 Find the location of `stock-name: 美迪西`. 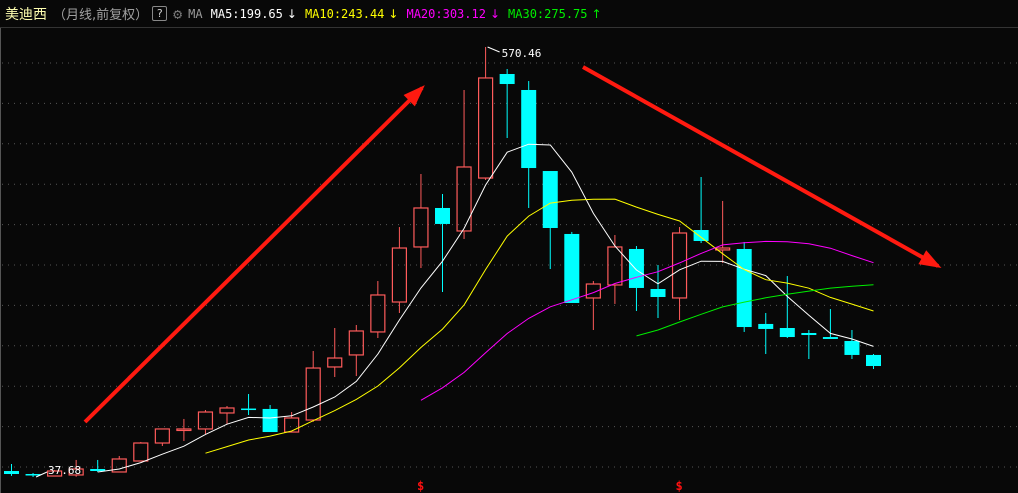

stock-name: 美迪西 is located at coordinates (26, 14).